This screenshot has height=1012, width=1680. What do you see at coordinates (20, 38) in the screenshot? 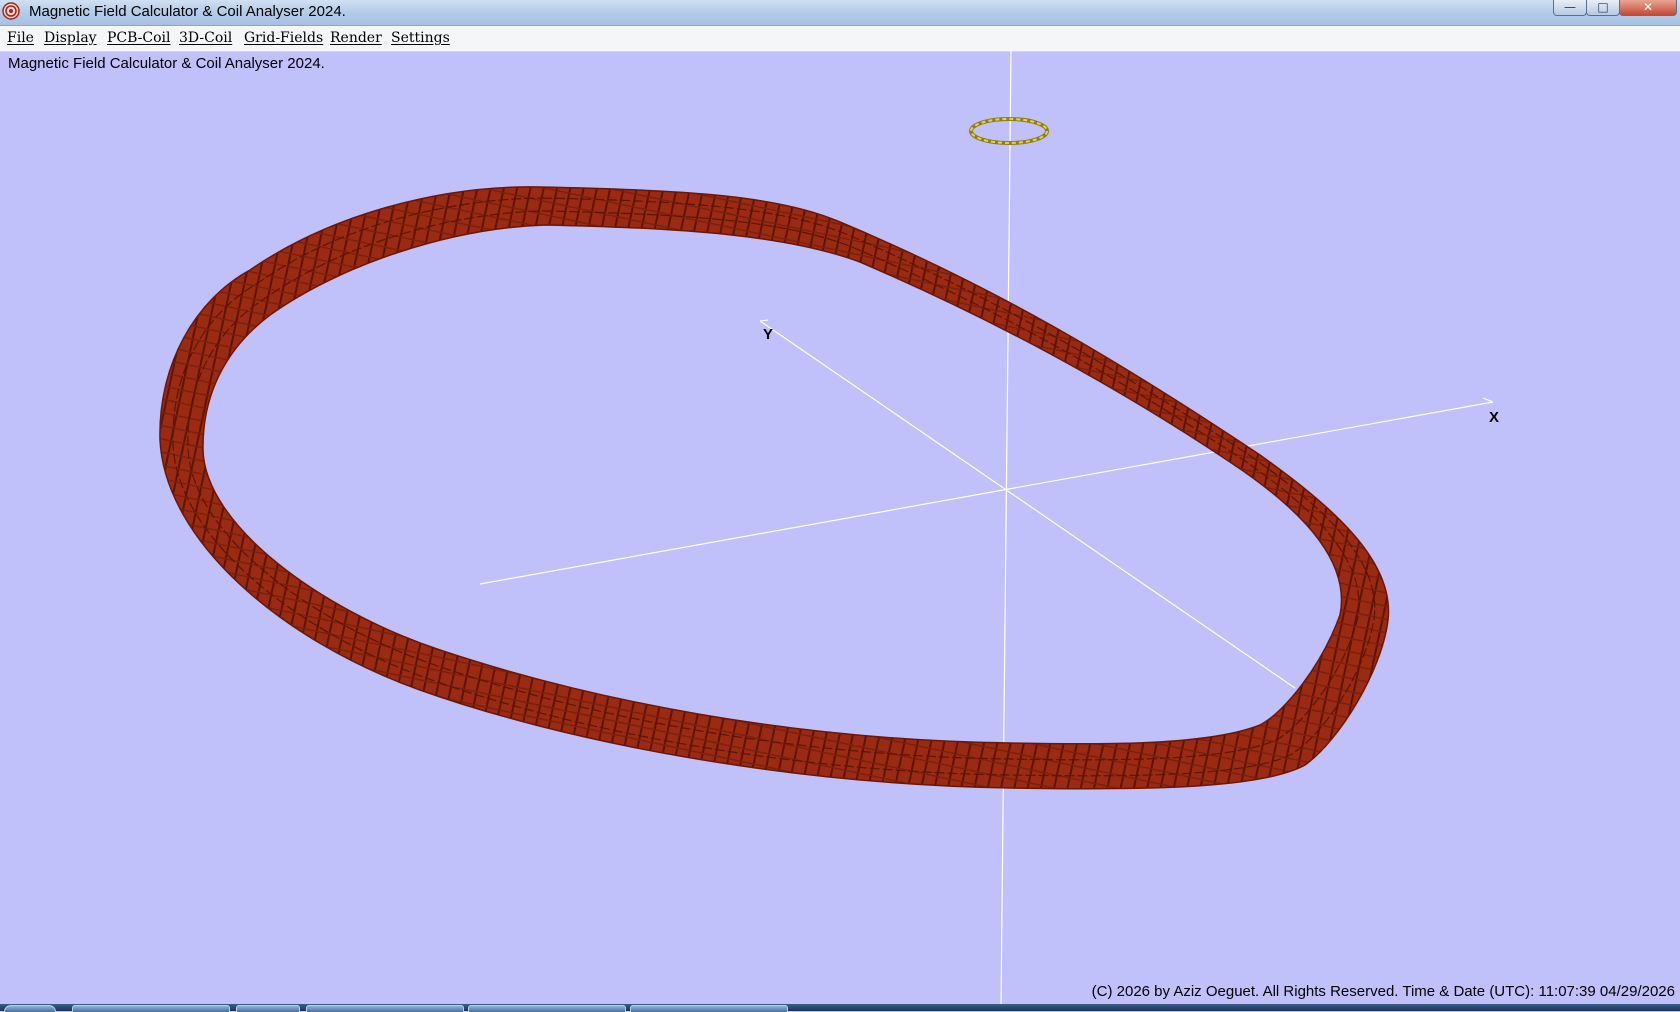
I see `menu-file: File` at bounding box center [20, 38].